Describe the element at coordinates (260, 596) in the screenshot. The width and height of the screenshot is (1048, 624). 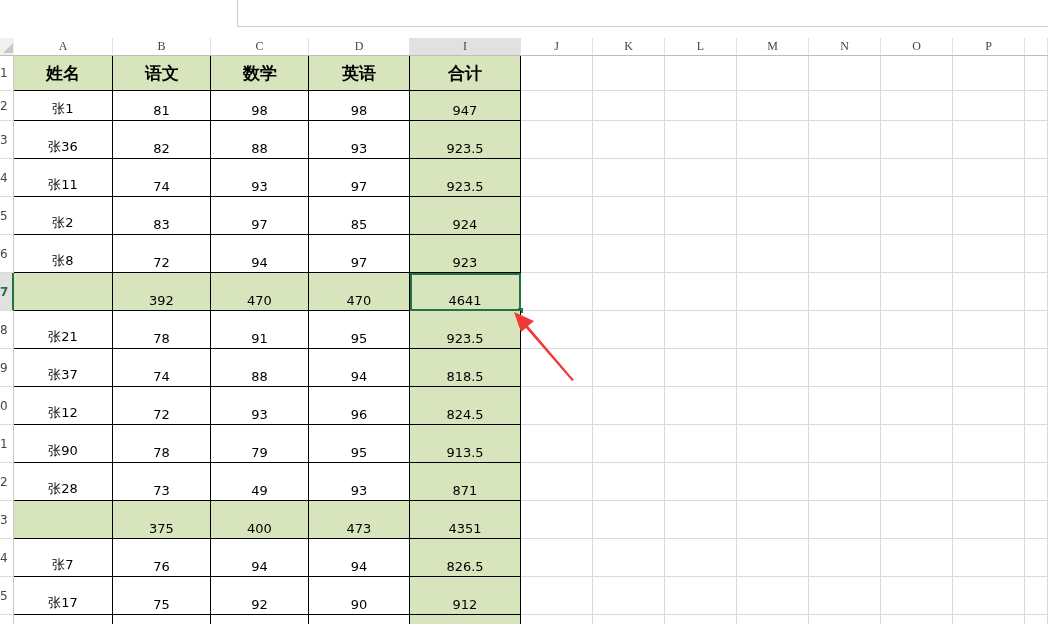
I see `table-cell: 92` at that location.